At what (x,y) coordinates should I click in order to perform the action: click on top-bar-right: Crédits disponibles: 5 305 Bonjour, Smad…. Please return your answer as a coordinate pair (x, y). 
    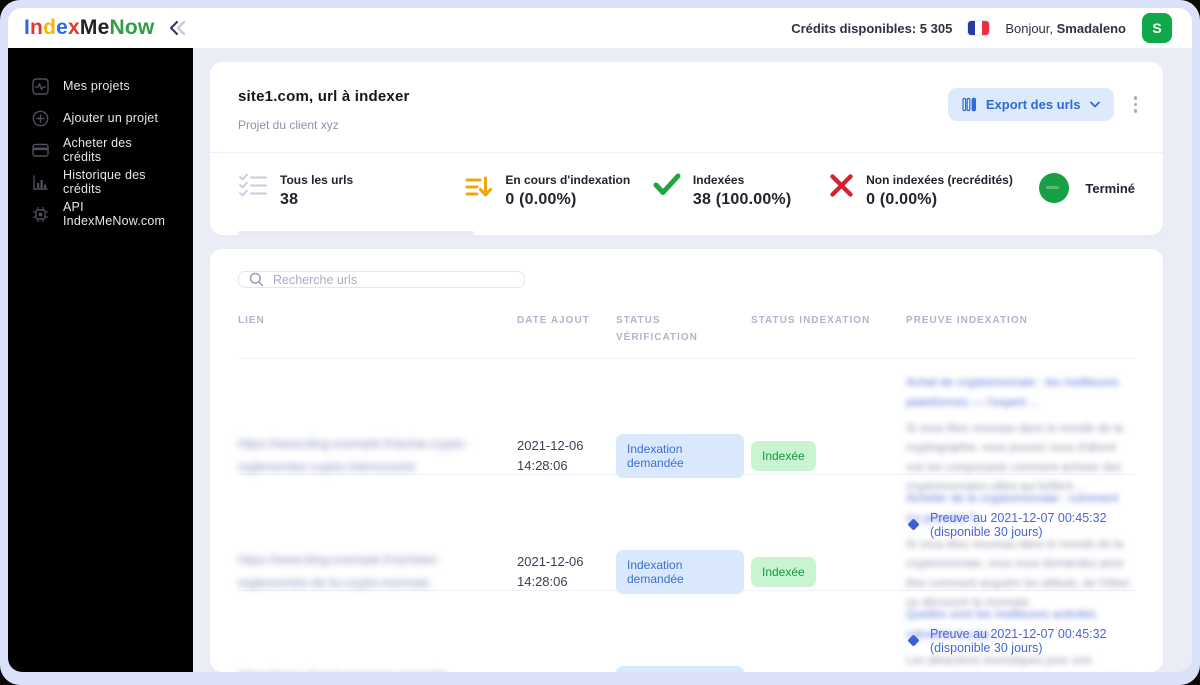
    Looking at the image, I should click on (981, 28).